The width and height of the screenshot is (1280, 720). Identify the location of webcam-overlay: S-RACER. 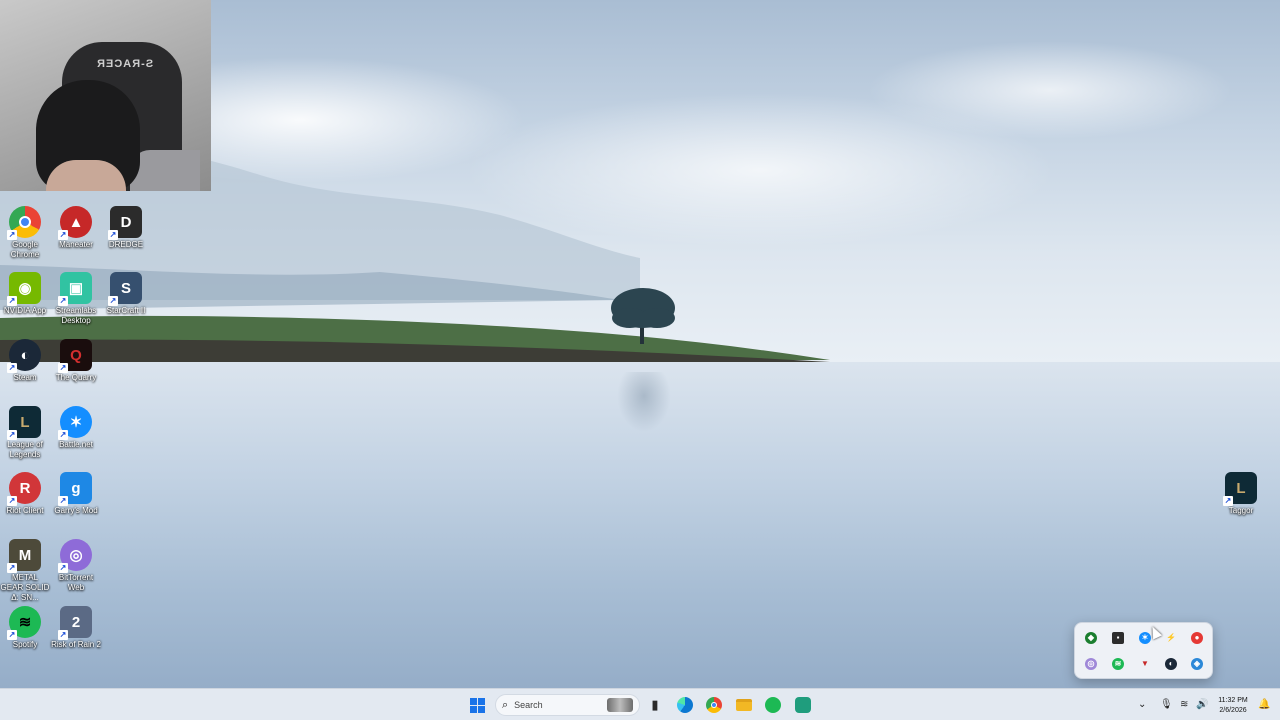
(105, 95).